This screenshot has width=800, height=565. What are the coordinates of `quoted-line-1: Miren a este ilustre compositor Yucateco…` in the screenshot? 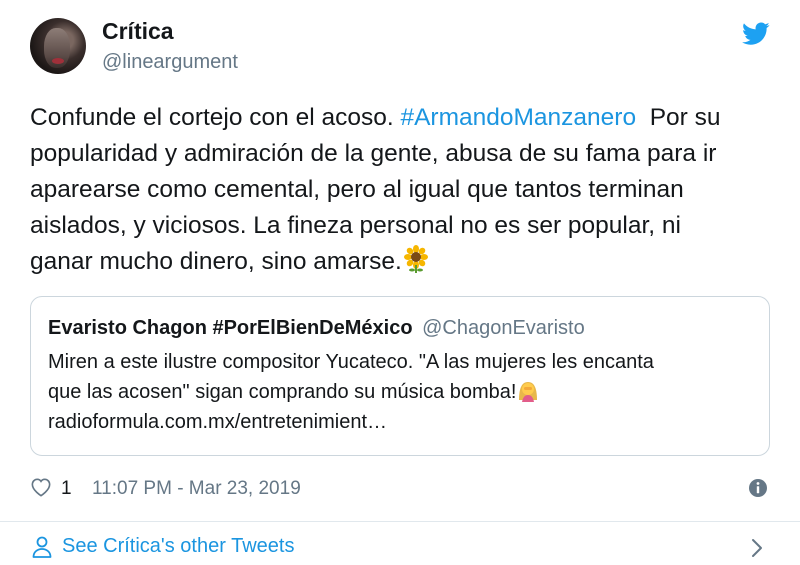 It's located at (351, 362).